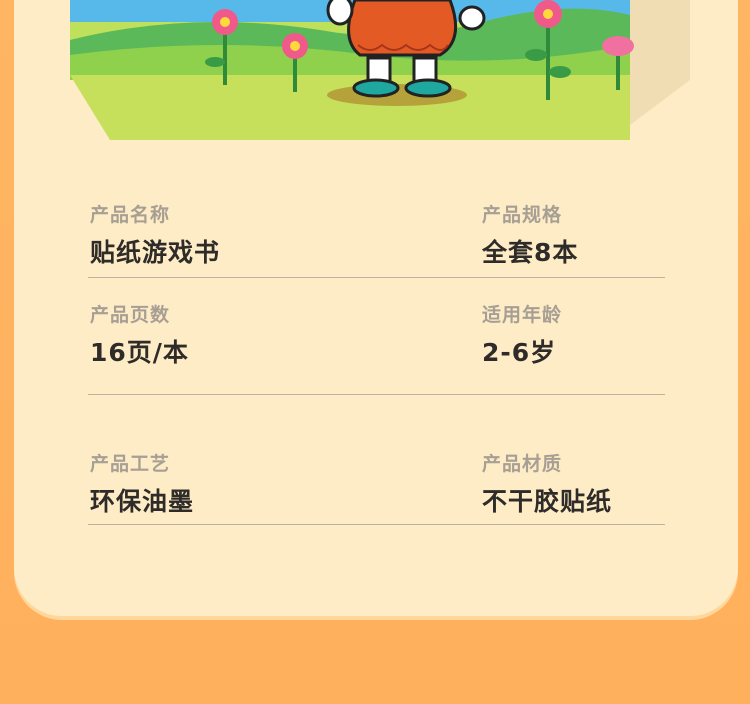  I want to click on spec-value-age-range: 2-6岁, so click(519, 352).